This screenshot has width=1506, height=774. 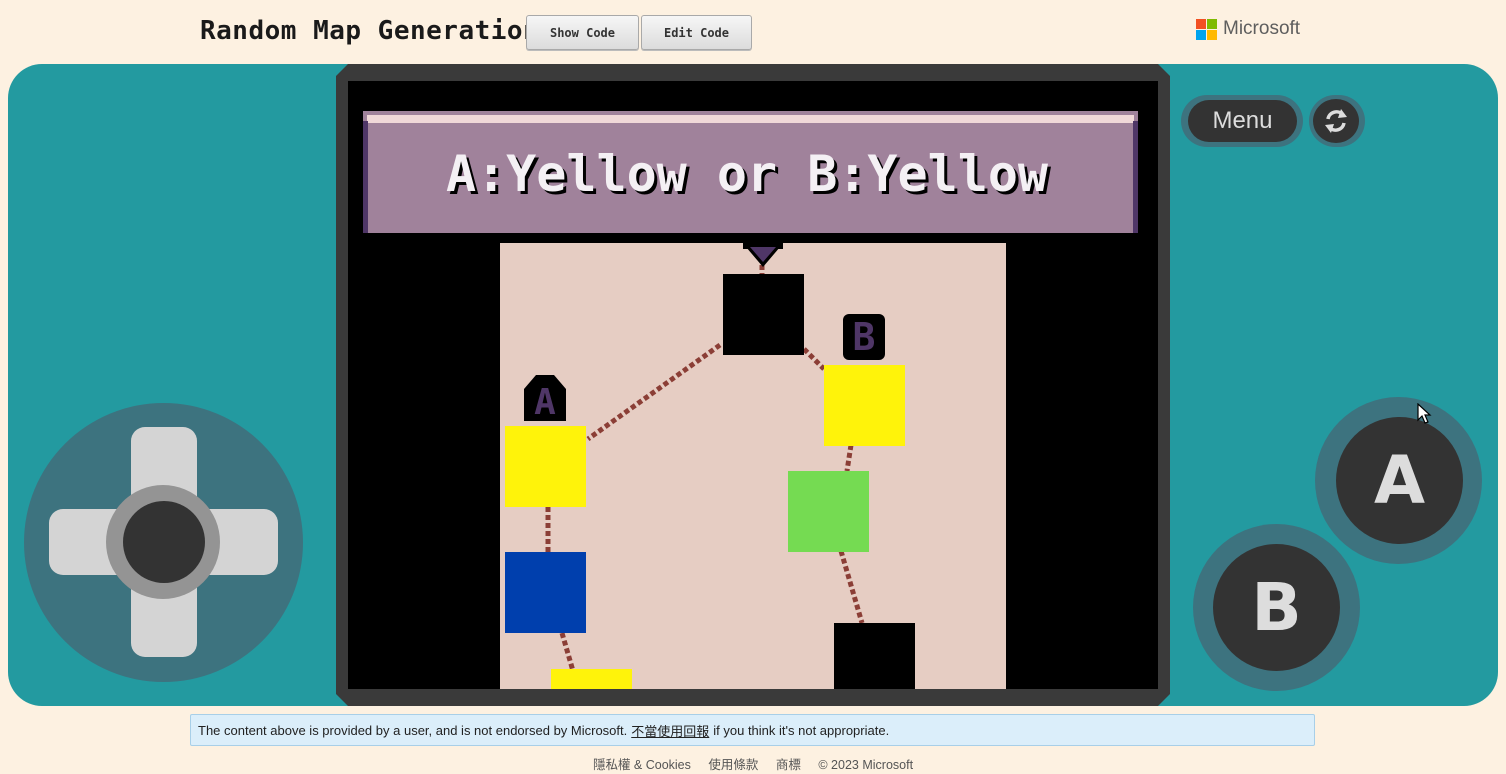 I want to click on show-code-button: Show Code, so click(x=582, y=32).